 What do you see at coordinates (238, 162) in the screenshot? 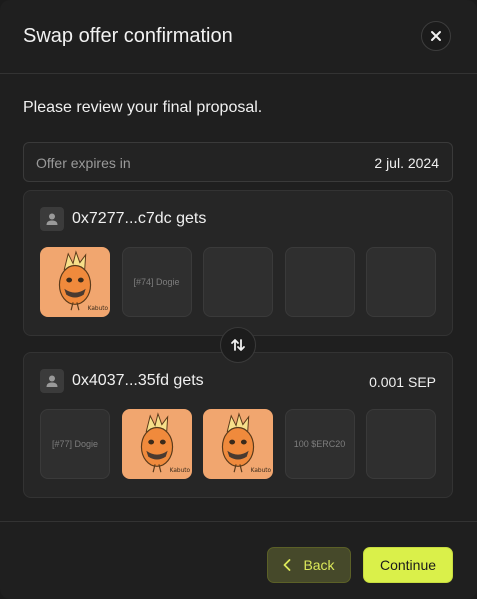
I see `expiry-row: Offer expires in 2 jul. 2024` at bounding box center [238, 162].